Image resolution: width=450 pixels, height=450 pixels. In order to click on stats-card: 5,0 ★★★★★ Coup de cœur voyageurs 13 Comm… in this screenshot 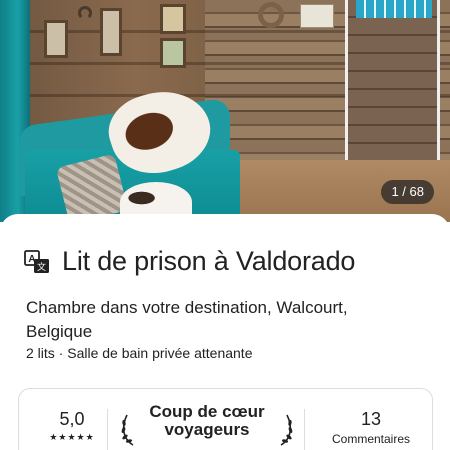, I will do `click(225, 419)`.